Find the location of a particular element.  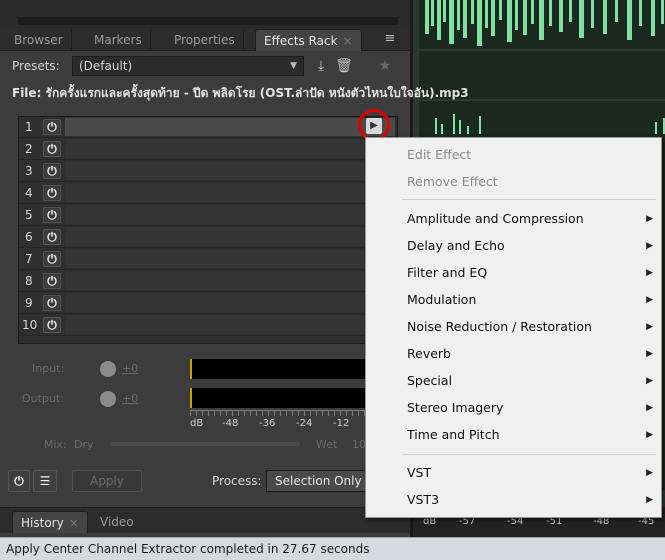

trash-icon: 🗑 is located at coordinates (344, 66).